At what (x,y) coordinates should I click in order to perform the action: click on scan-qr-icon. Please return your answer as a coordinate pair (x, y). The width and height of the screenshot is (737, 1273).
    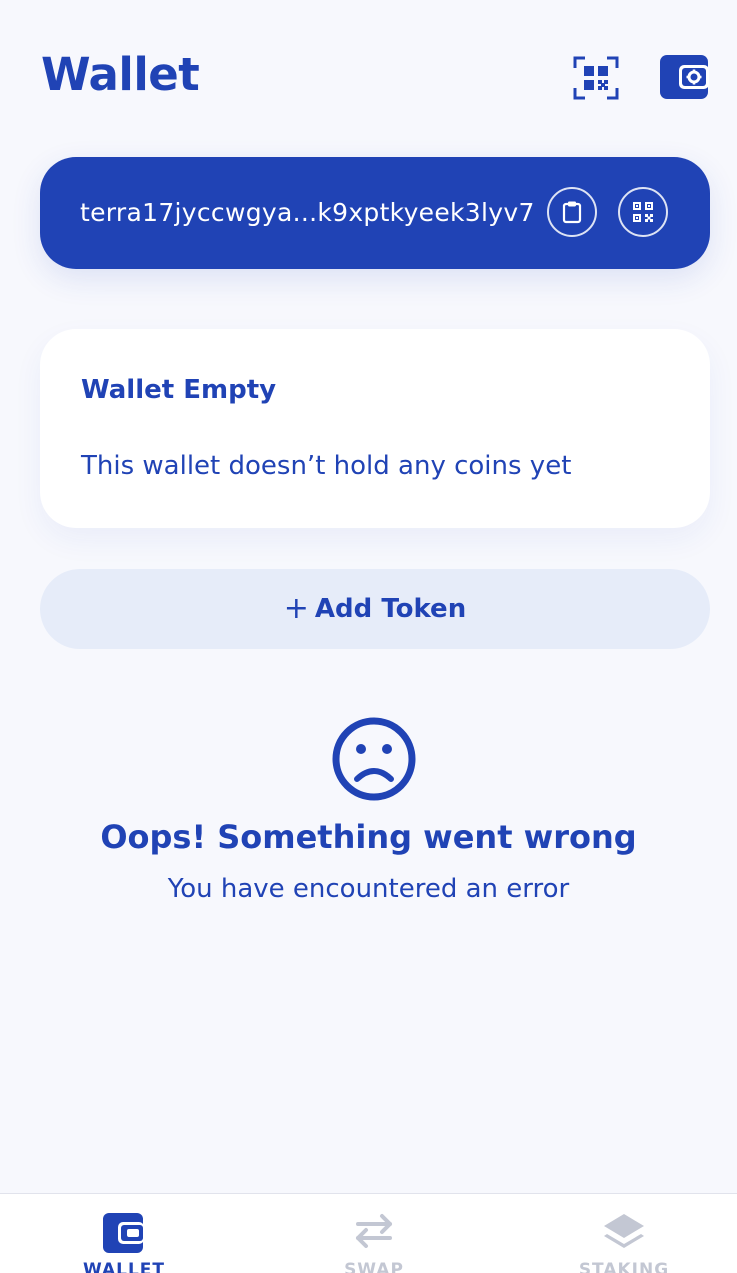
    Looking at the image, I should click on (596, 78).